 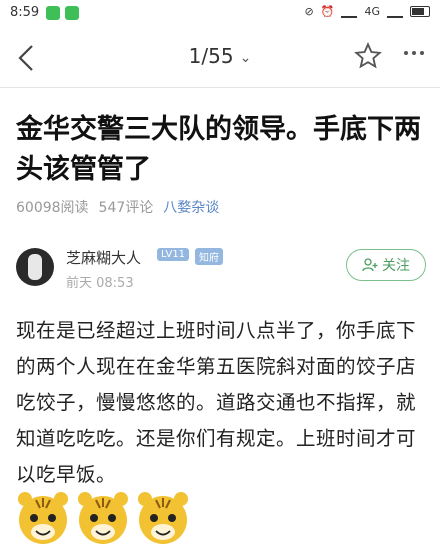 I want to click on category-link: 八婺杂谈, so click(x=191, y=207).